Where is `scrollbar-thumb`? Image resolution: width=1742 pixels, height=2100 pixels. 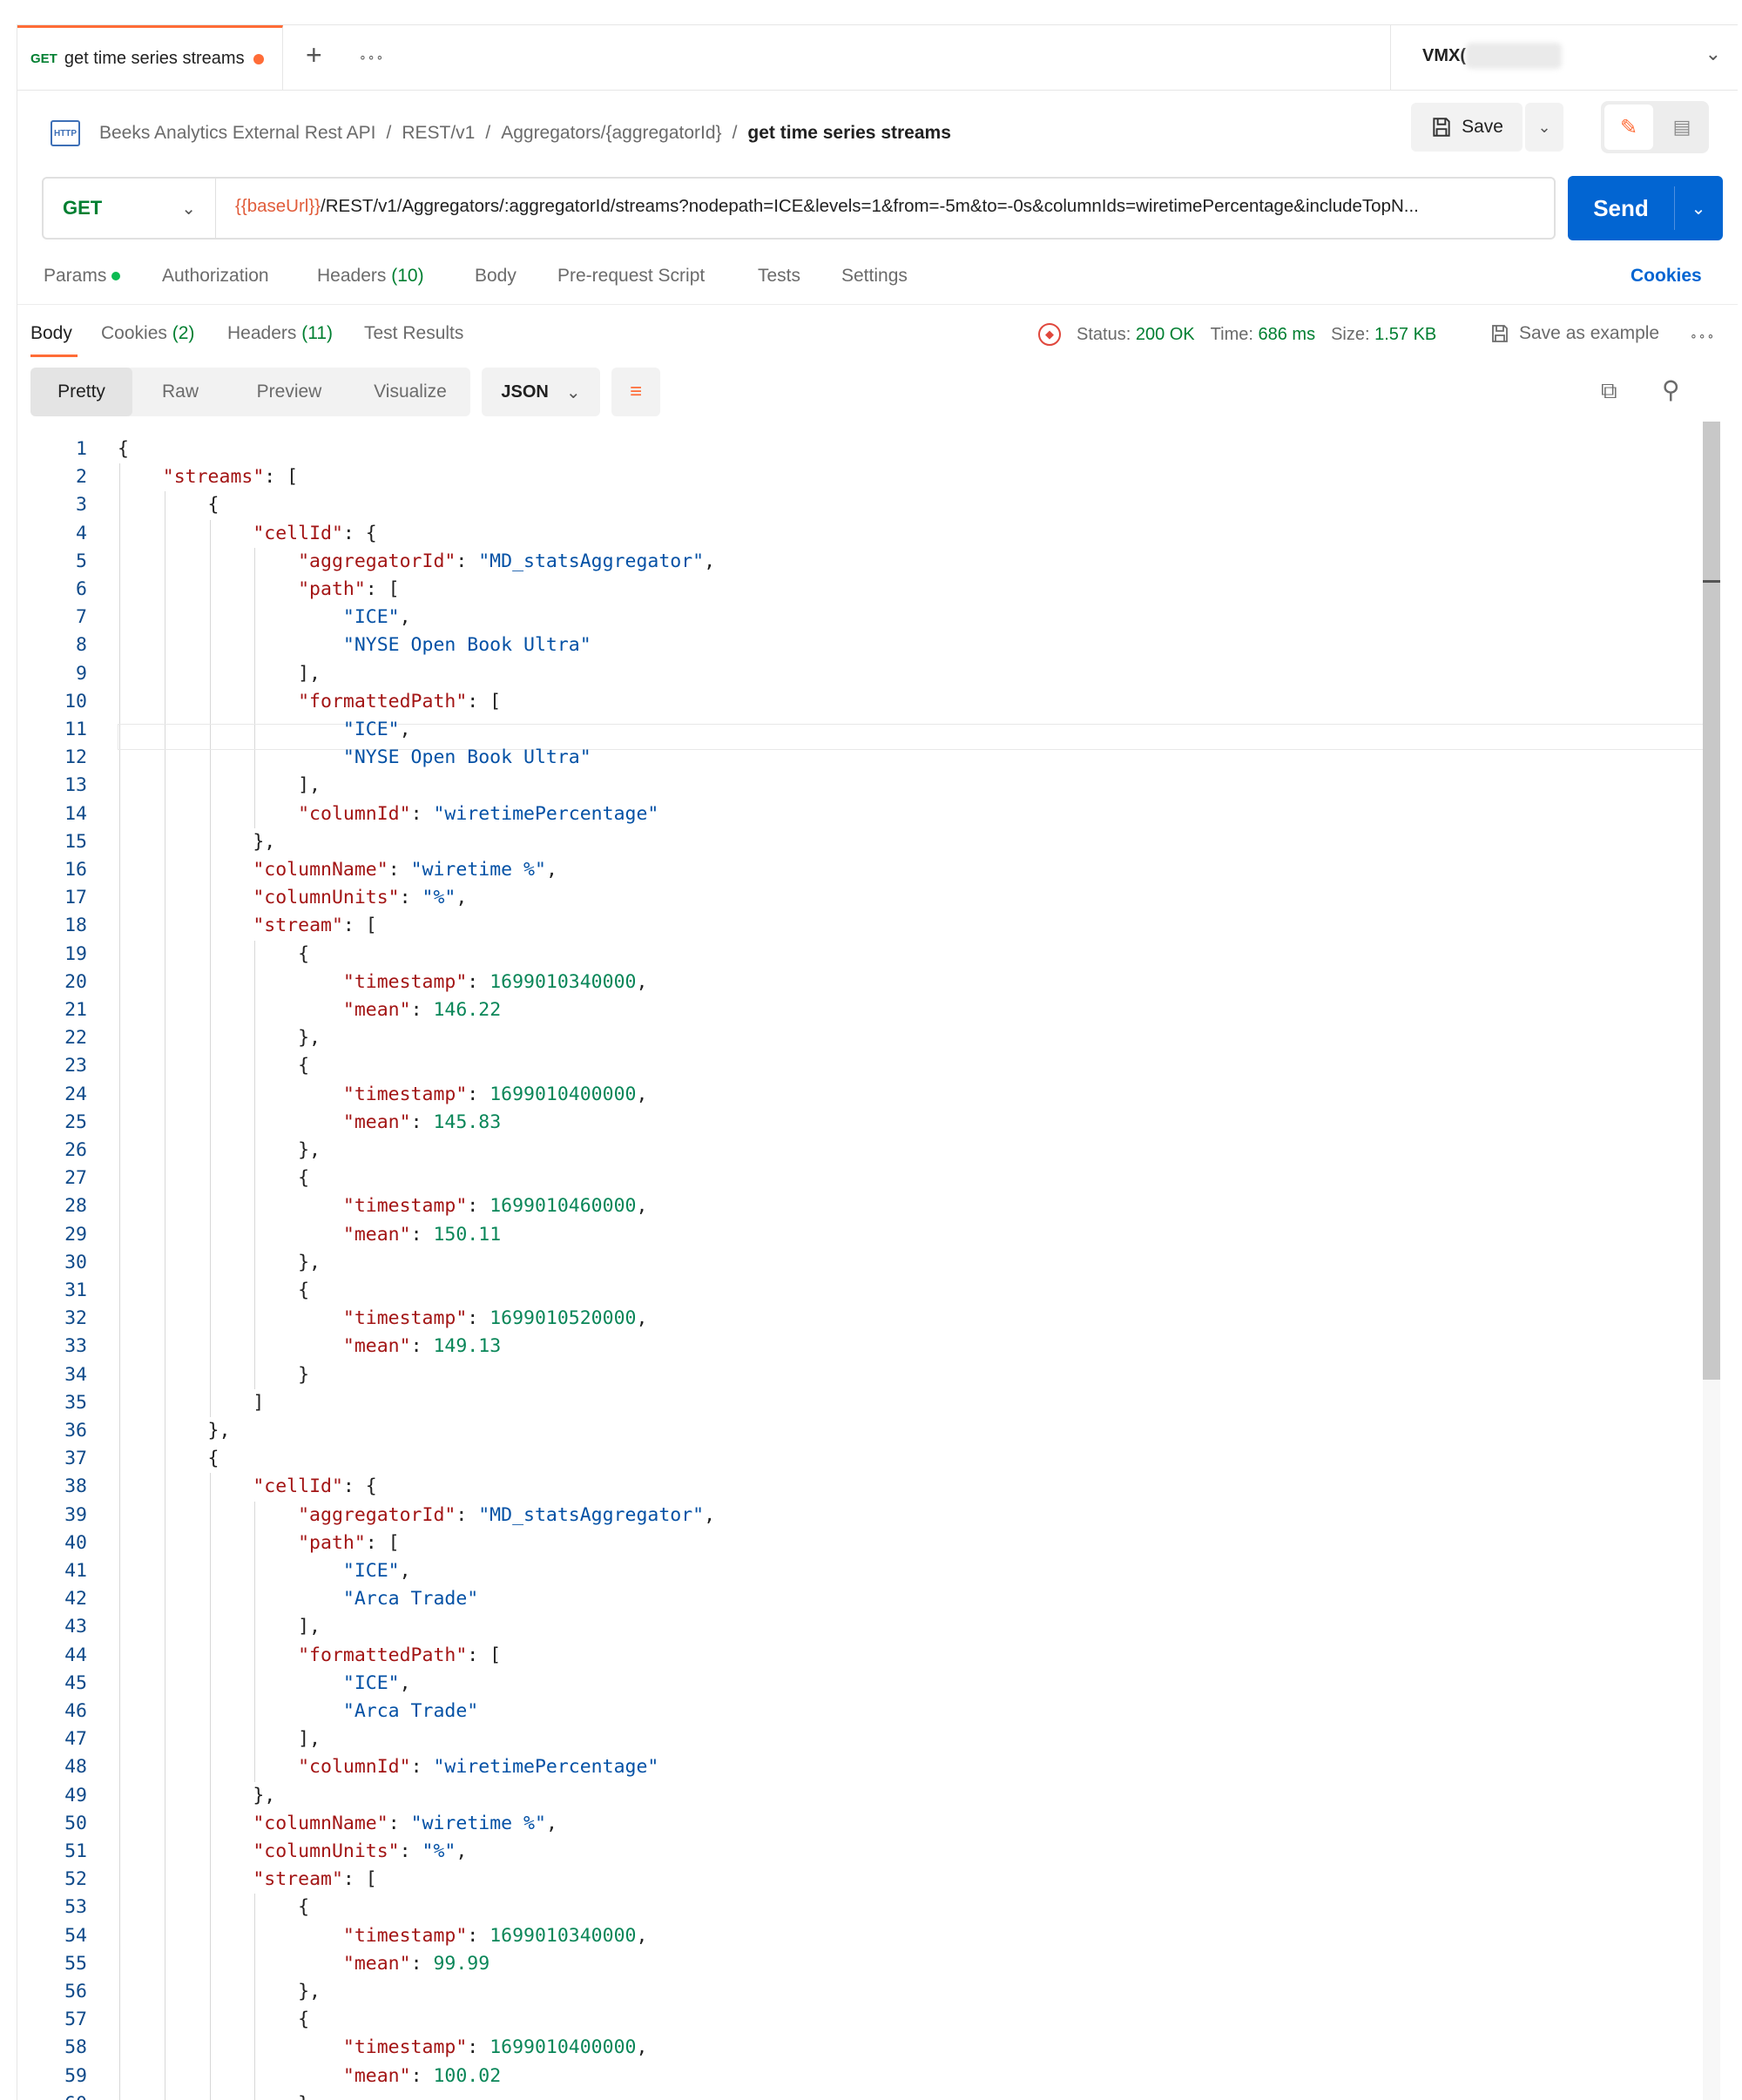 scrollbar-thumb is located at coordinates (1711, 901).